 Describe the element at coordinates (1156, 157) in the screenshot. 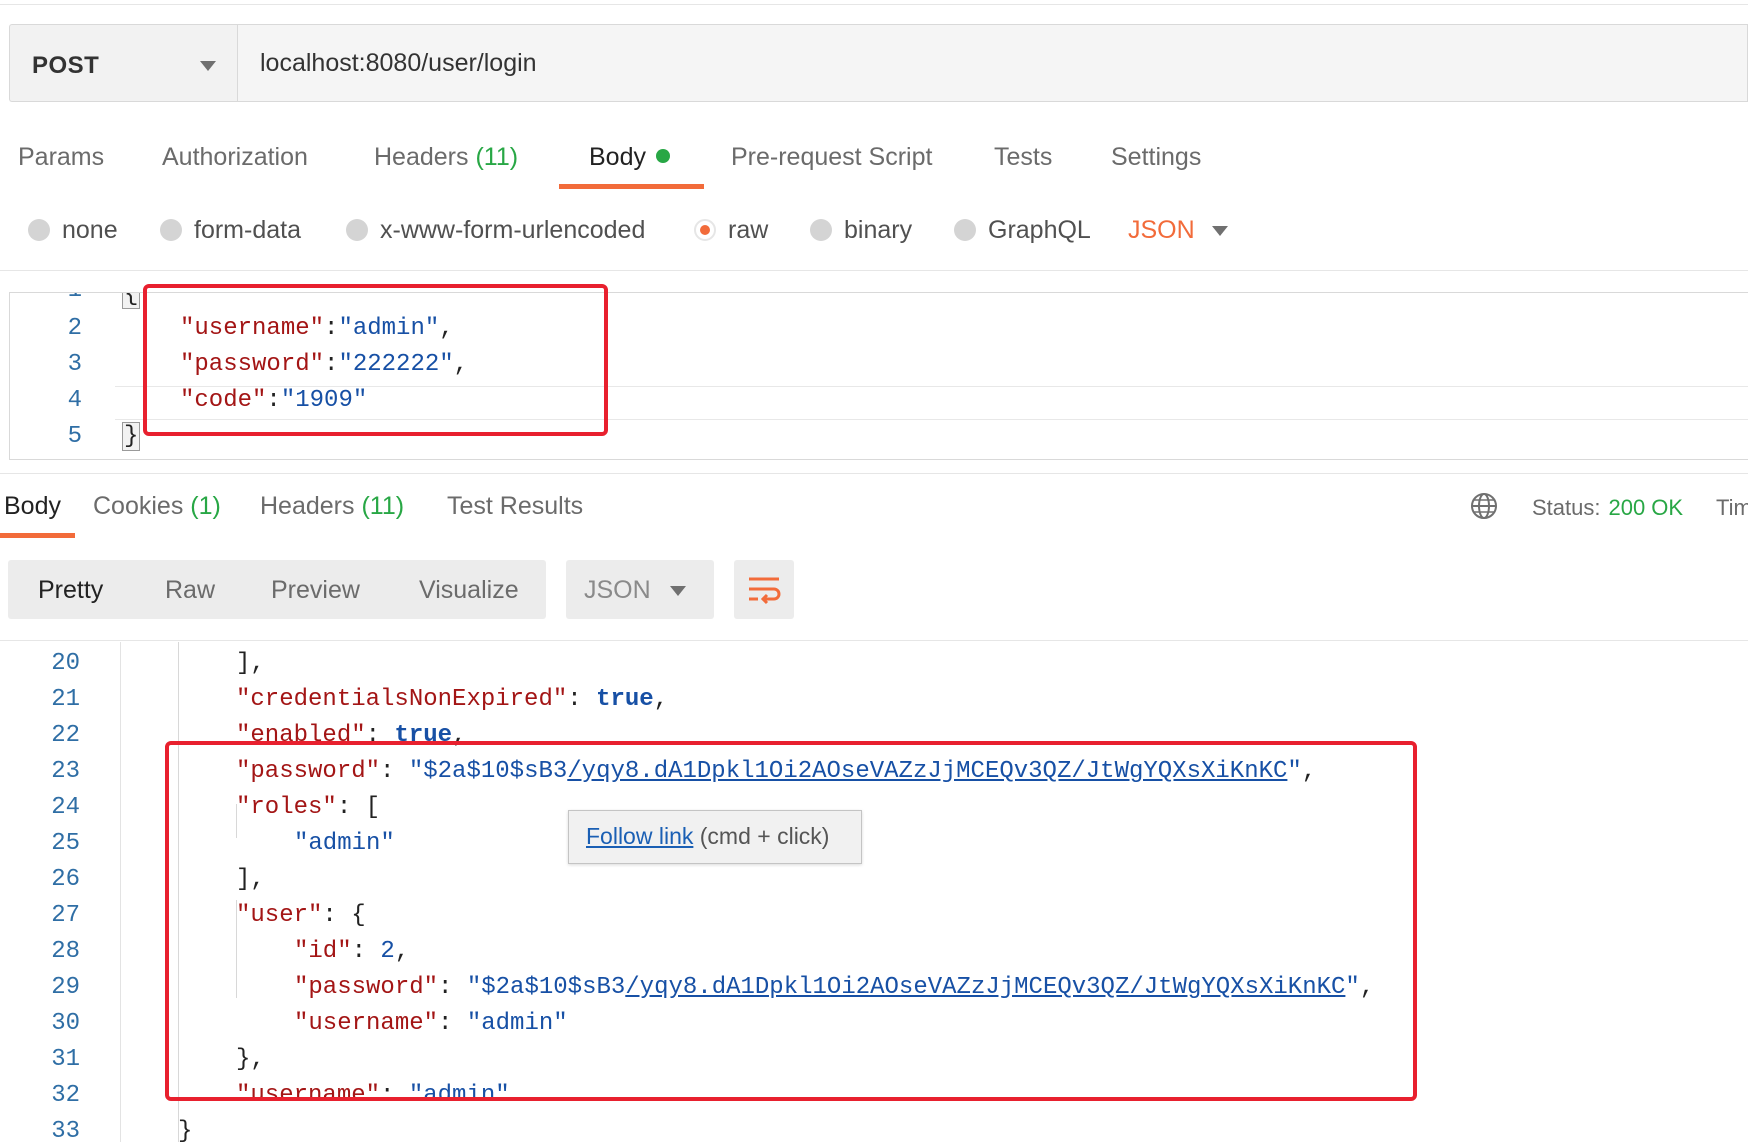

I see `tab-settings: Settings` at that location.